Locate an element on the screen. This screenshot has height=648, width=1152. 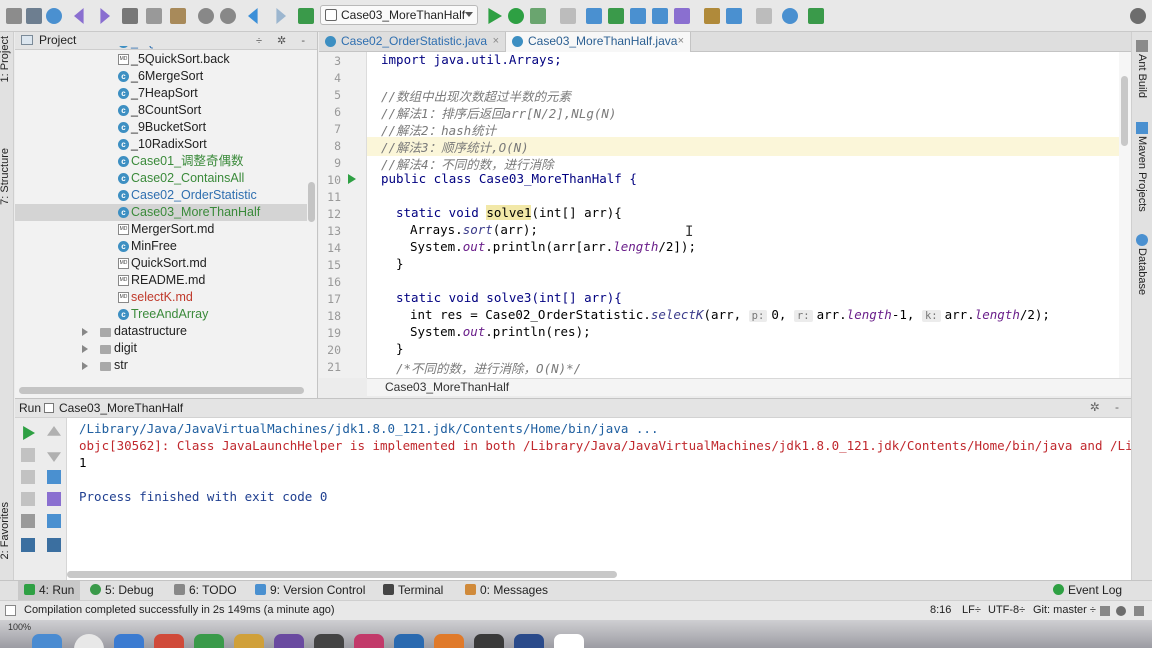
run-tab-label: Case03_MoreThanHalf is located at coordinates (121, 408).